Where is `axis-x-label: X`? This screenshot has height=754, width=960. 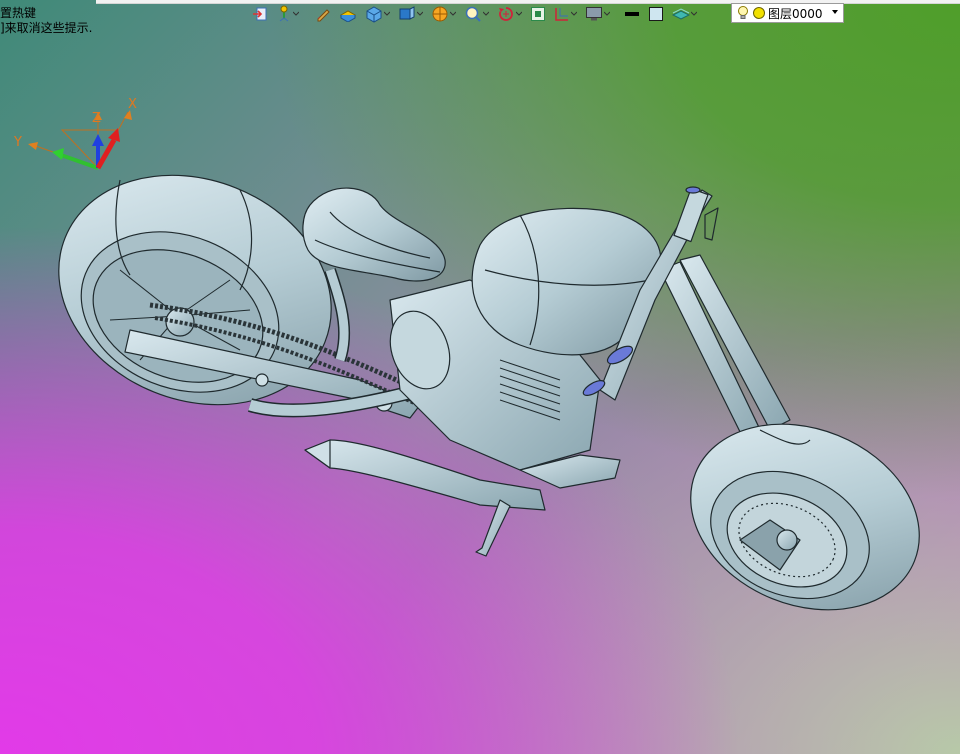
axis-x-label: X is located at coordinates (132, 104).